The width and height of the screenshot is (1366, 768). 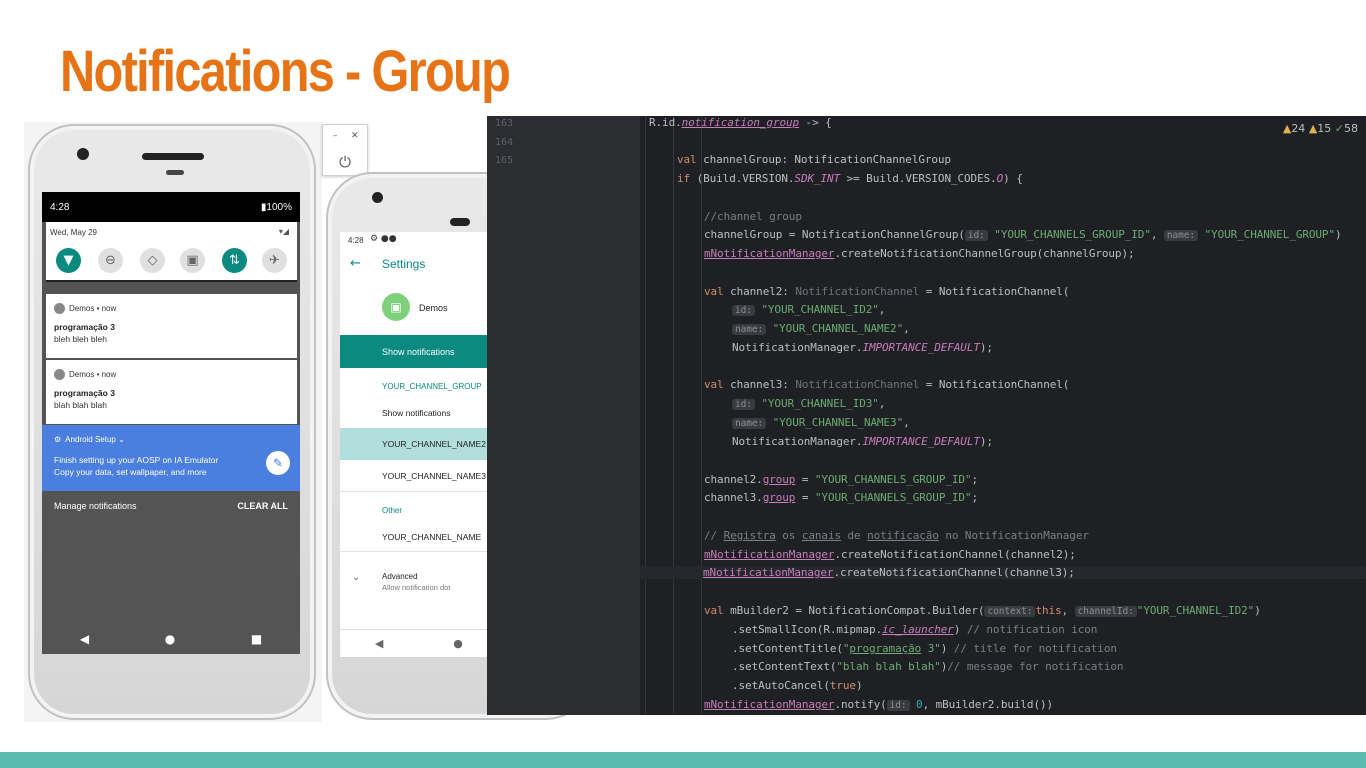 What do you see at coordinates (73, 232) in the screenshot?
I see `date-text: Wed, May 29` at bounding box center [73, 232].